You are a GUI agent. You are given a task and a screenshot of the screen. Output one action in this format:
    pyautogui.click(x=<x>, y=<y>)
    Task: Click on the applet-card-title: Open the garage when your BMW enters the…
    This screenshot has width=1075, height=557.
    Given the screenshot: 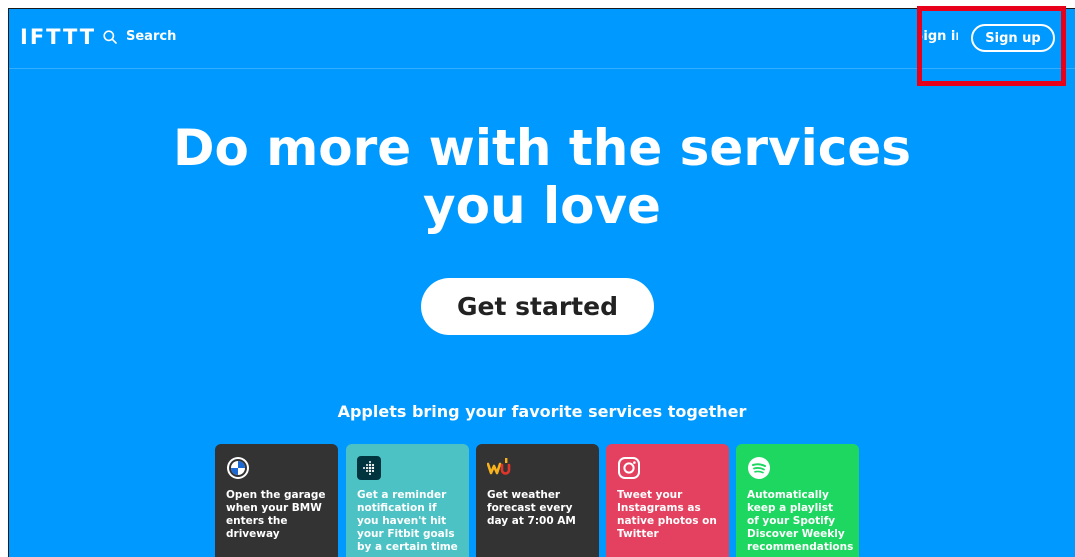 What is the action you would take?
    pyautogui.click(x=276, y=514)
    